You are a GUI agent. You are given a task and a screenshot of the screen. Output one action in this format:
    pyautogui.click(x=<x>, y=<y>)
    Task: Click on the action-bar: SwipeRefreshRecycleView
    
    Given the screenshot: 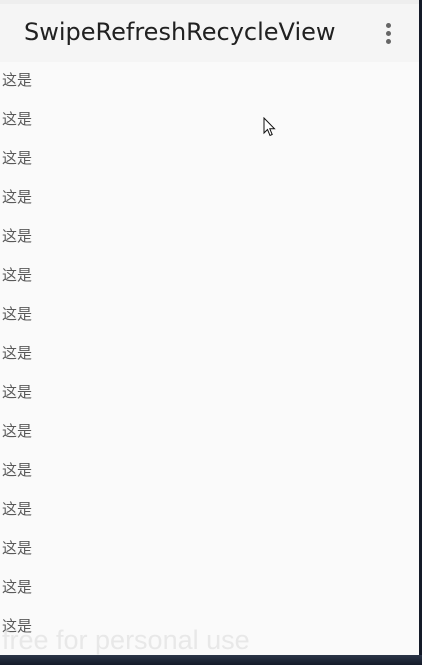 What is the action you would take?
    pyautogui.click(x=209, y=33)
    